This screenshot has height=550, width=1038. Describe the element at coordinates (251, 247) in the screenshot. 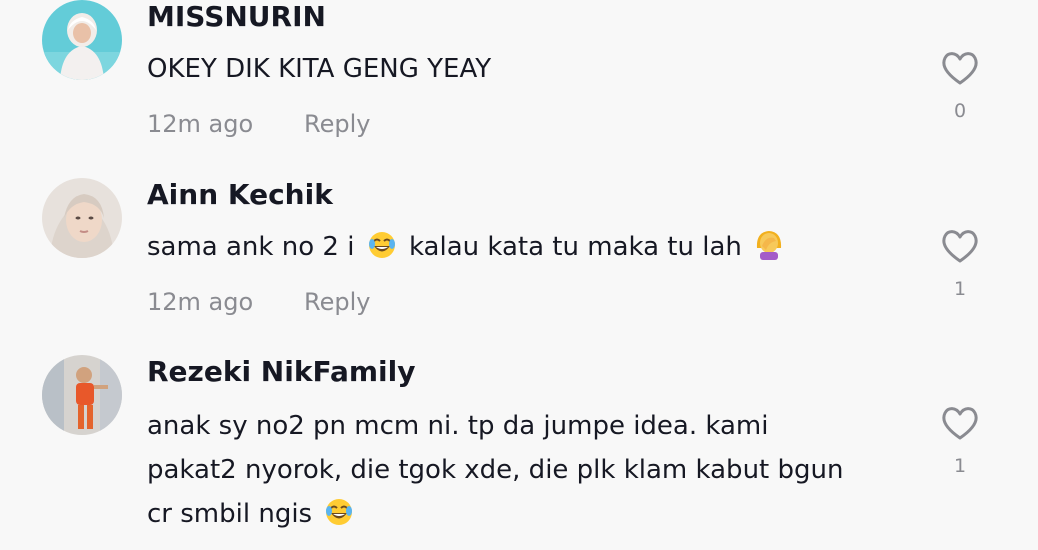

I see `comment-text-part: sama ank no 2 i` at that location.